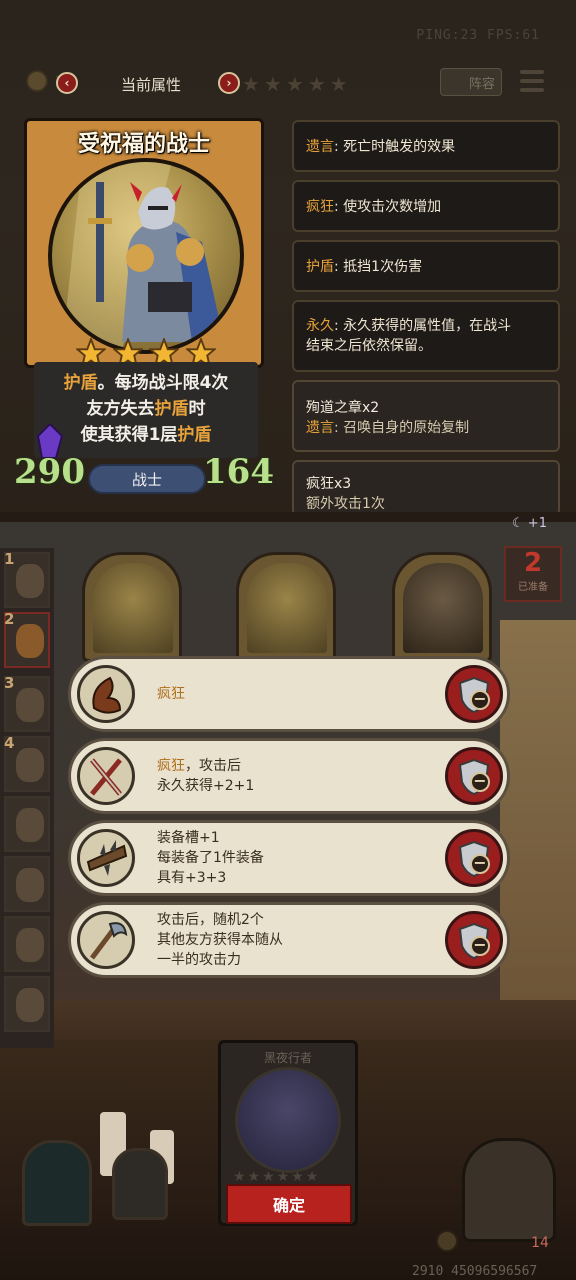  Describe the element at coordinates (67, 83) in the screenshot. I see `prev-arrow-button: ‹` at that location.